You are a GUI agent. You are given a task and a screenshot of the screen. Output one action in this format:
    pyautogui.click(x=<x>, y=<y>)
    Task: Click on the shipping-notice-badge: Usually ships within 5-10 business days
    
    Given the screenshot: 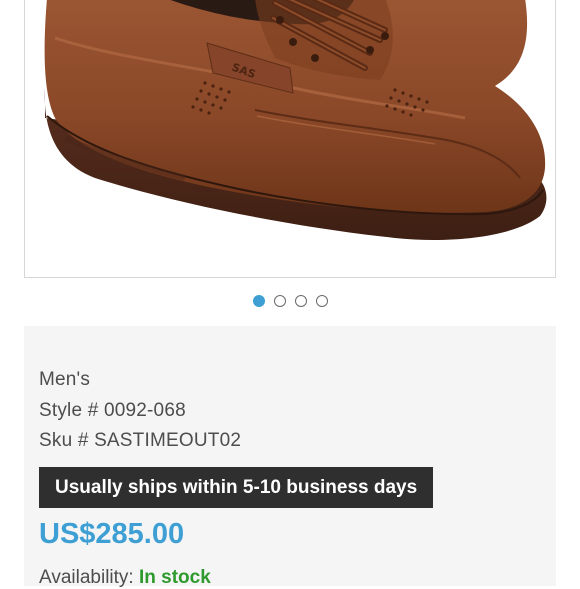 What is the action you would take?
    pyautogui.click(x=236, y=487)
    